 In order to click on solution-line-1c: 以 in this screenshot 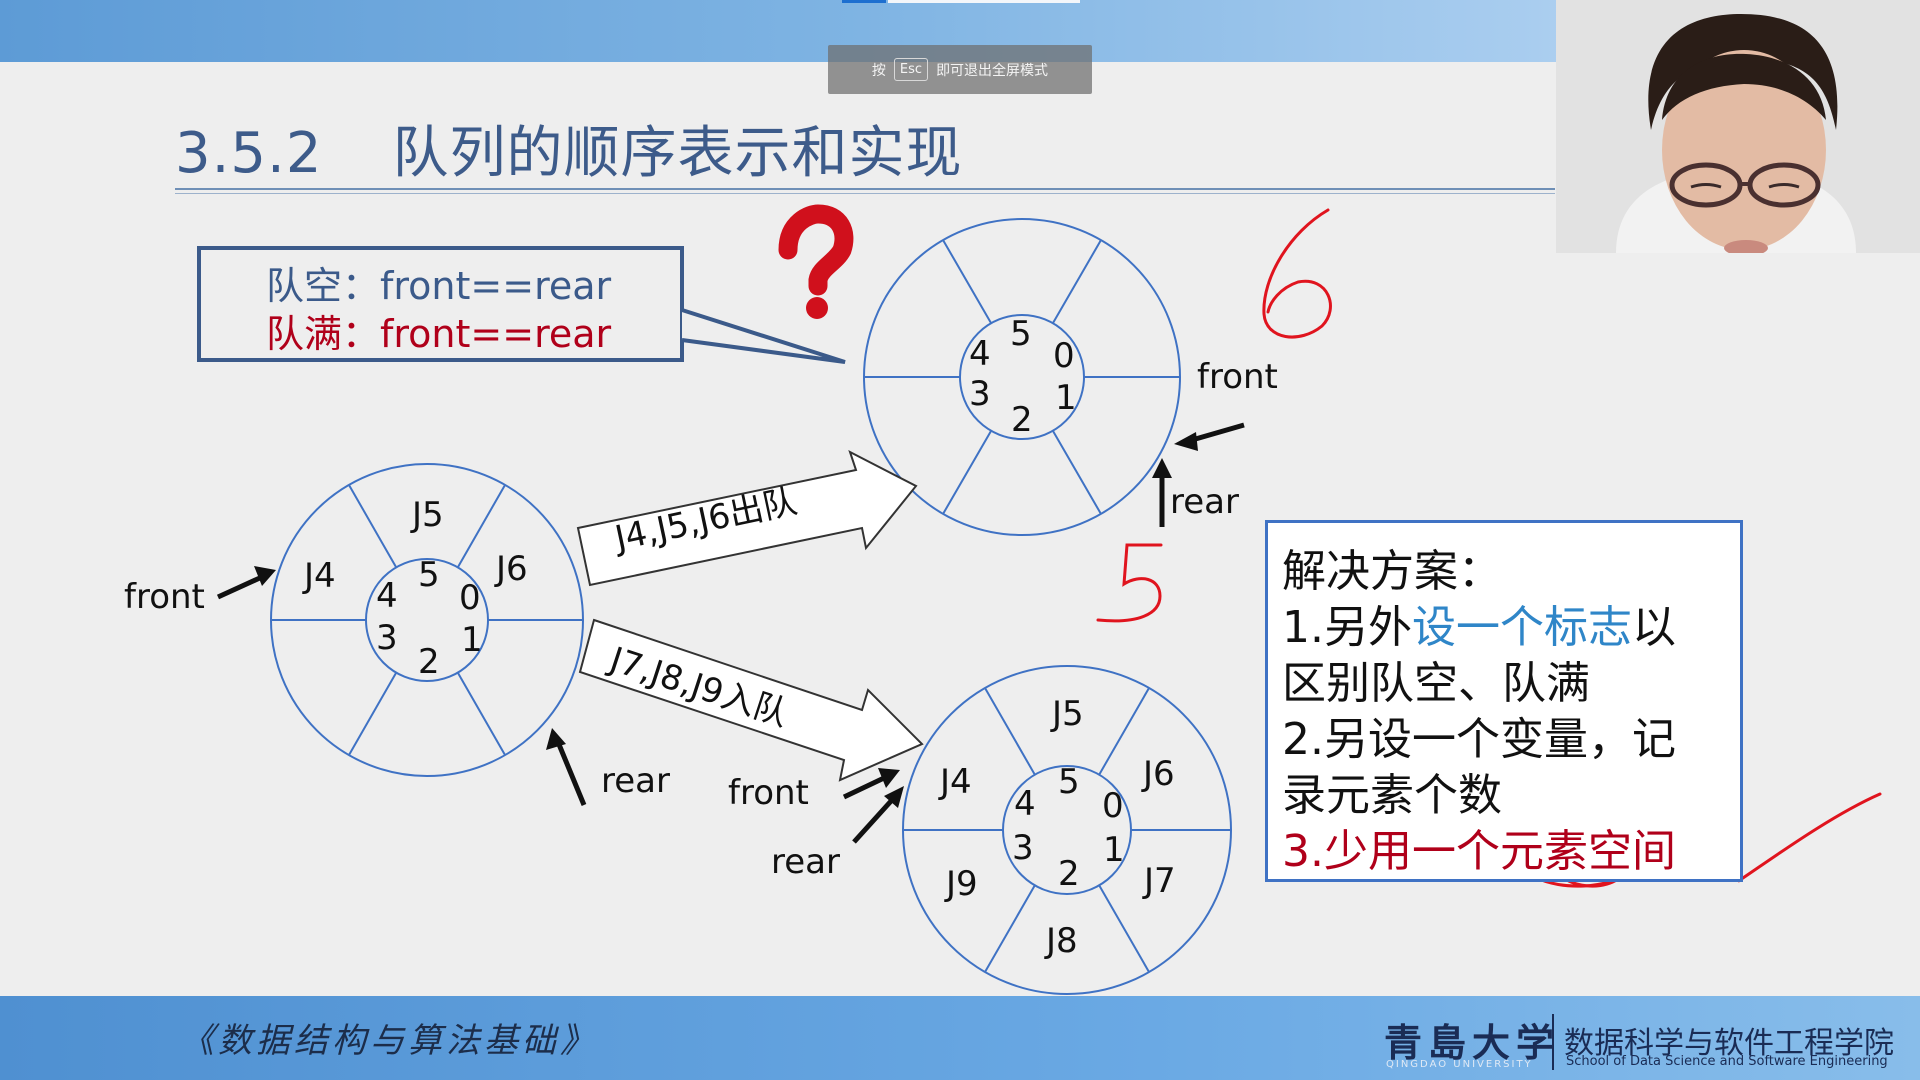, I will do `click(1653, 627)`.